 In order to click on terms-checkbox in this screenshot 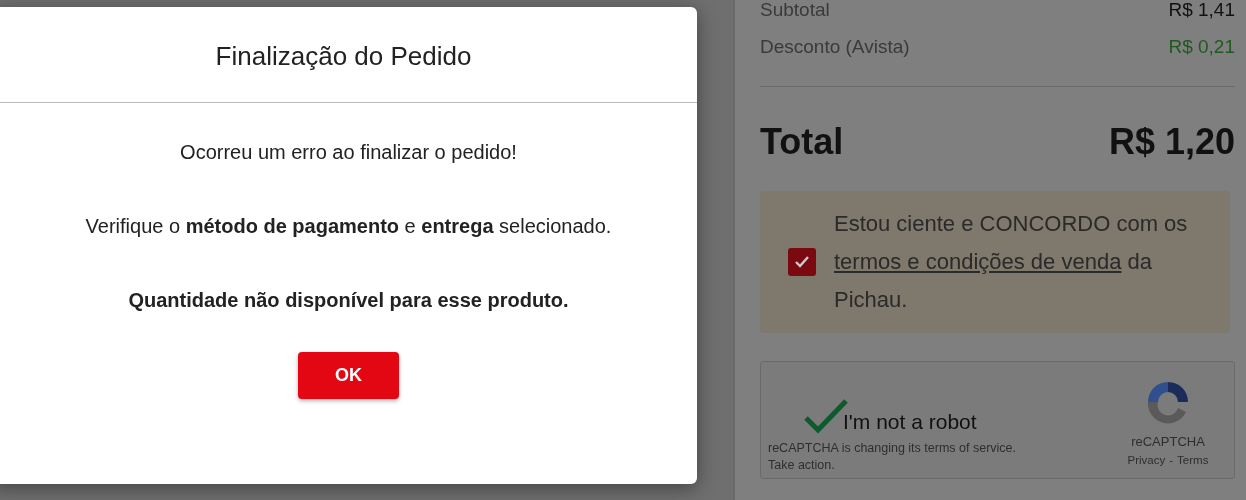, I will do `click(802, 262)`.